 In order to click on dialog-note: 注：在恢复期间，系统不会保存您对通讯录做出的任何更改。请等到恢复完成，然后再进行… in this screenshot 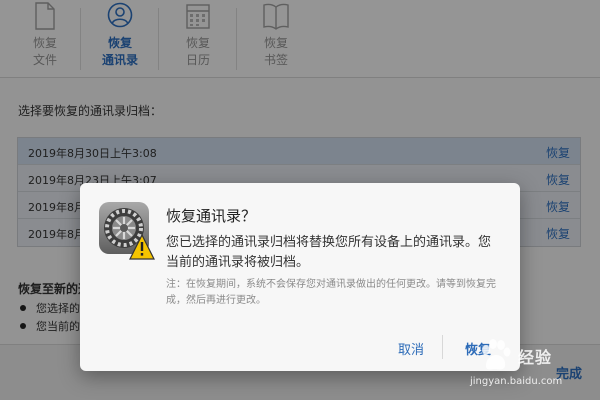, I will do `click(331, 292)`.